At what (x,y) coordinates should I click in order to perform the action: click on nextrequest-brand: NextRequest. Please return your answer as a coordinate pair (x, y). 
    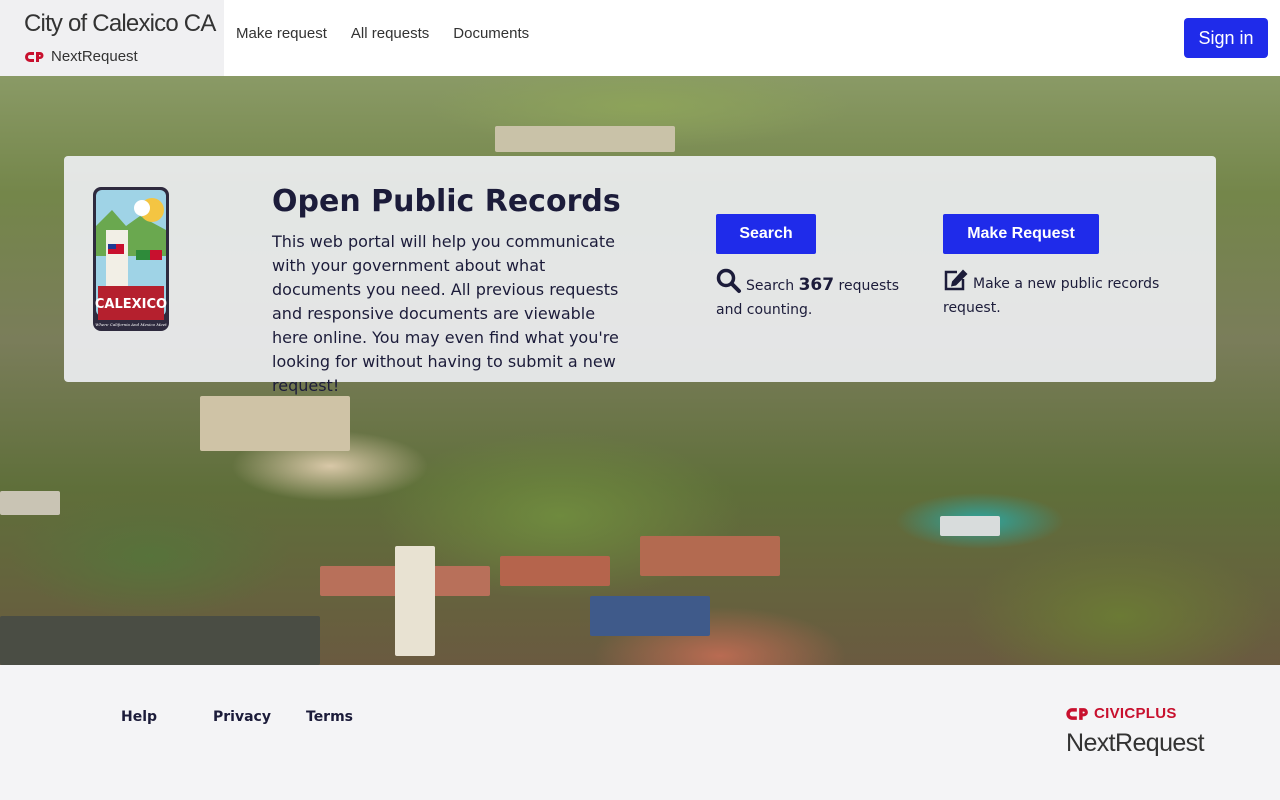
    Looking at the image, I should click on (81, 56).